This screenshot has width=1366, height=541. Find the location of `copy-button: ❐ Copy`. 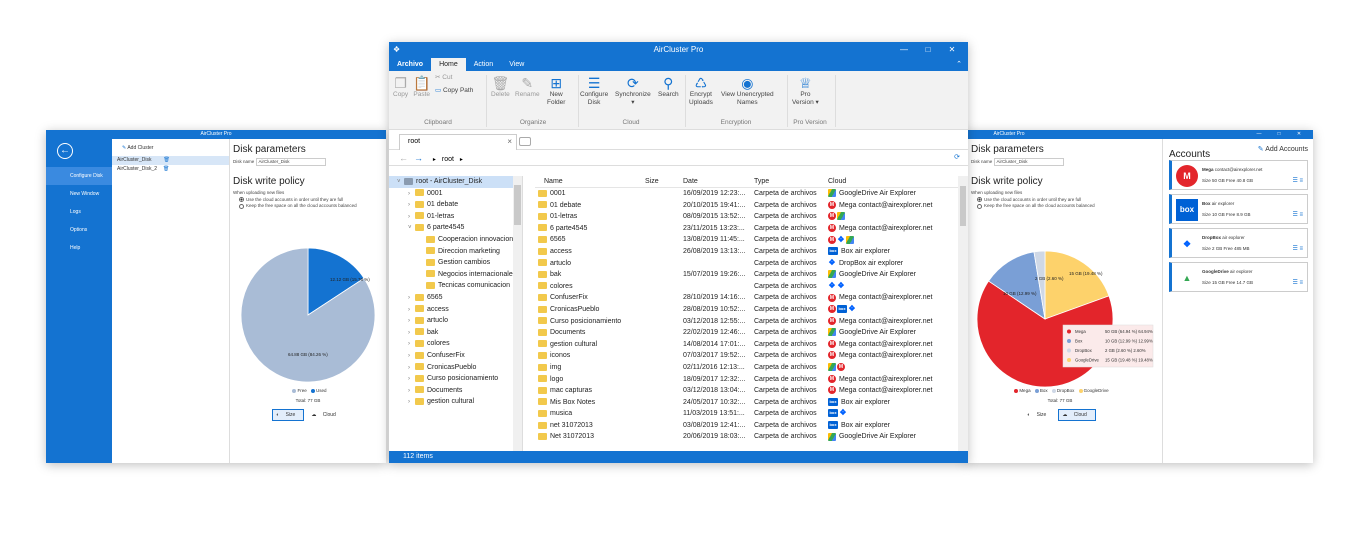

copy-button: ❐ Copy is located at coordinates (400, 87).